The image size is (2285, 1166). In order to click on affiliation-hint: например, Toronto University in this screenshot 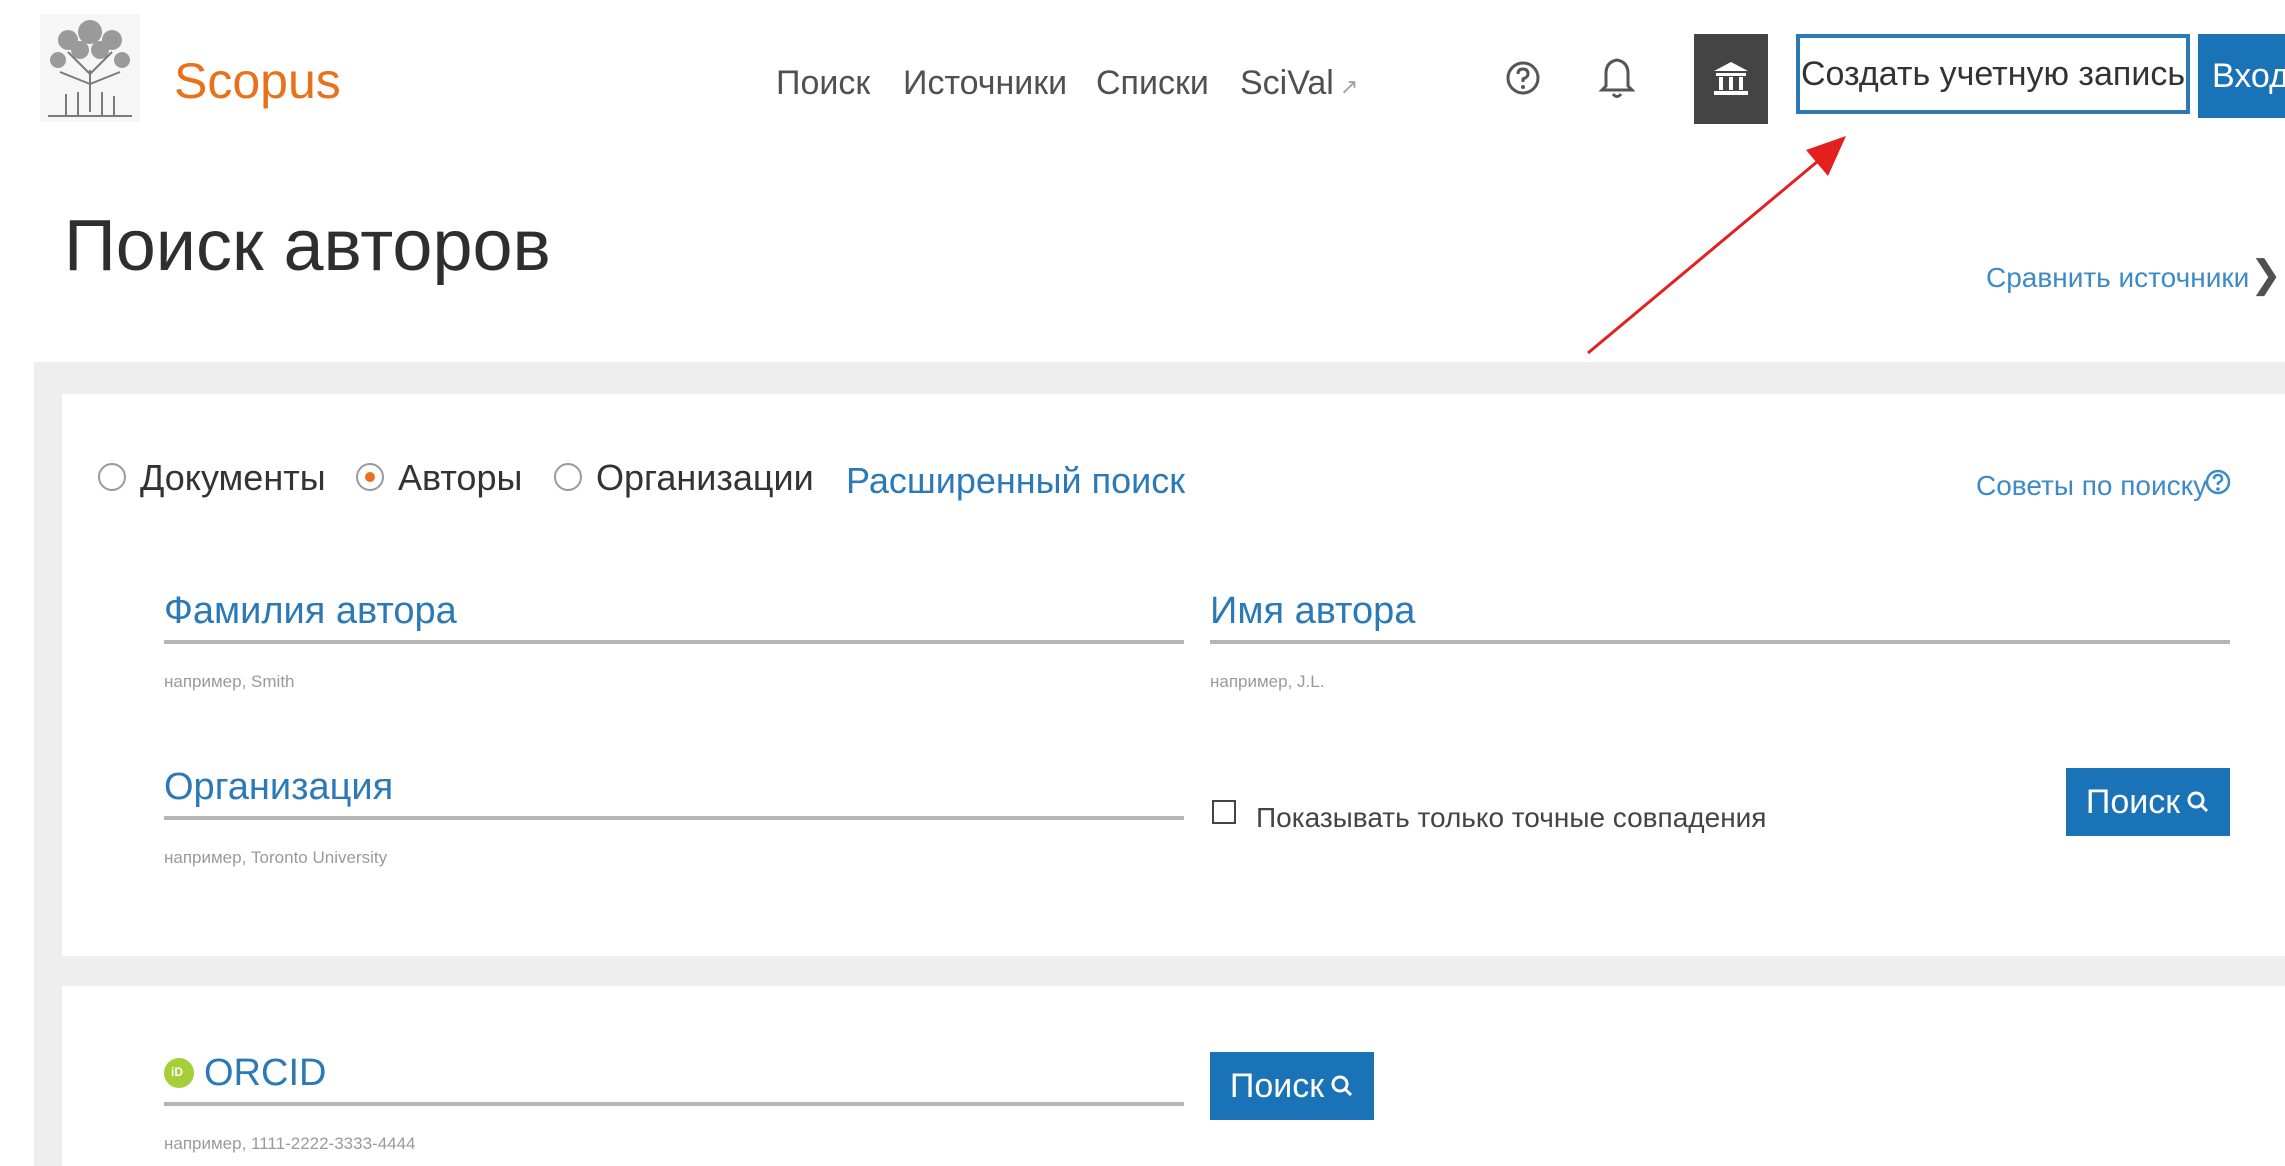, I will do `click(276, 857)`.